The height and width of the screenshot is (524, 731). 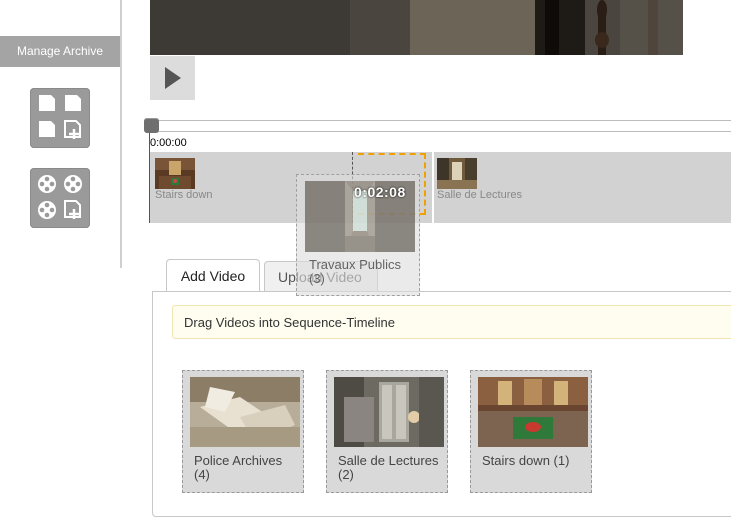 I want to click on video-frame, so click(x=416, y=27).